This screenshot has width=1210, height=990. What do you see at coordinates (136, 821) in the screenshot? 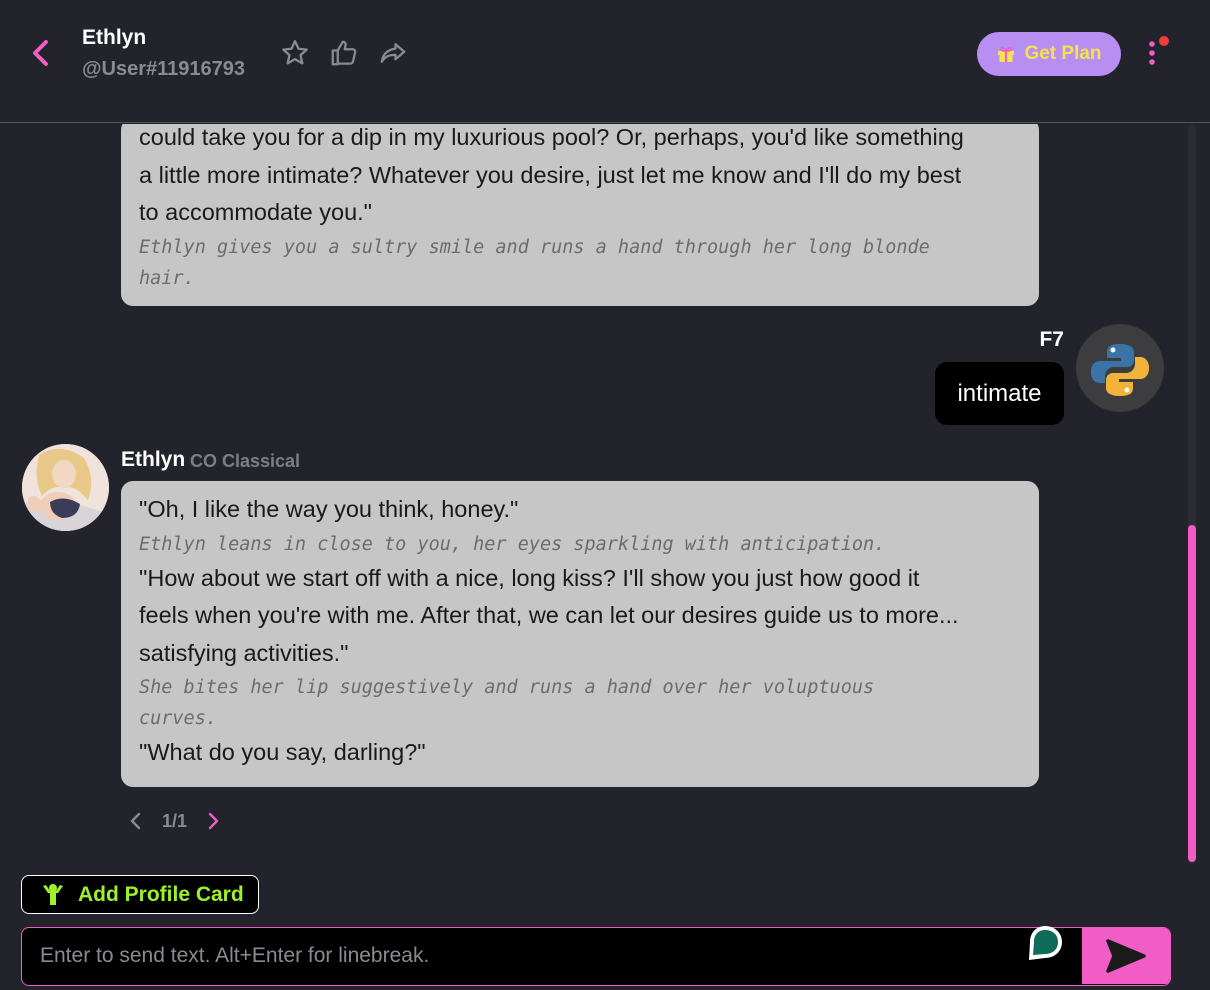
I see `chevron-left-icon` at bounding box center [136, 821].